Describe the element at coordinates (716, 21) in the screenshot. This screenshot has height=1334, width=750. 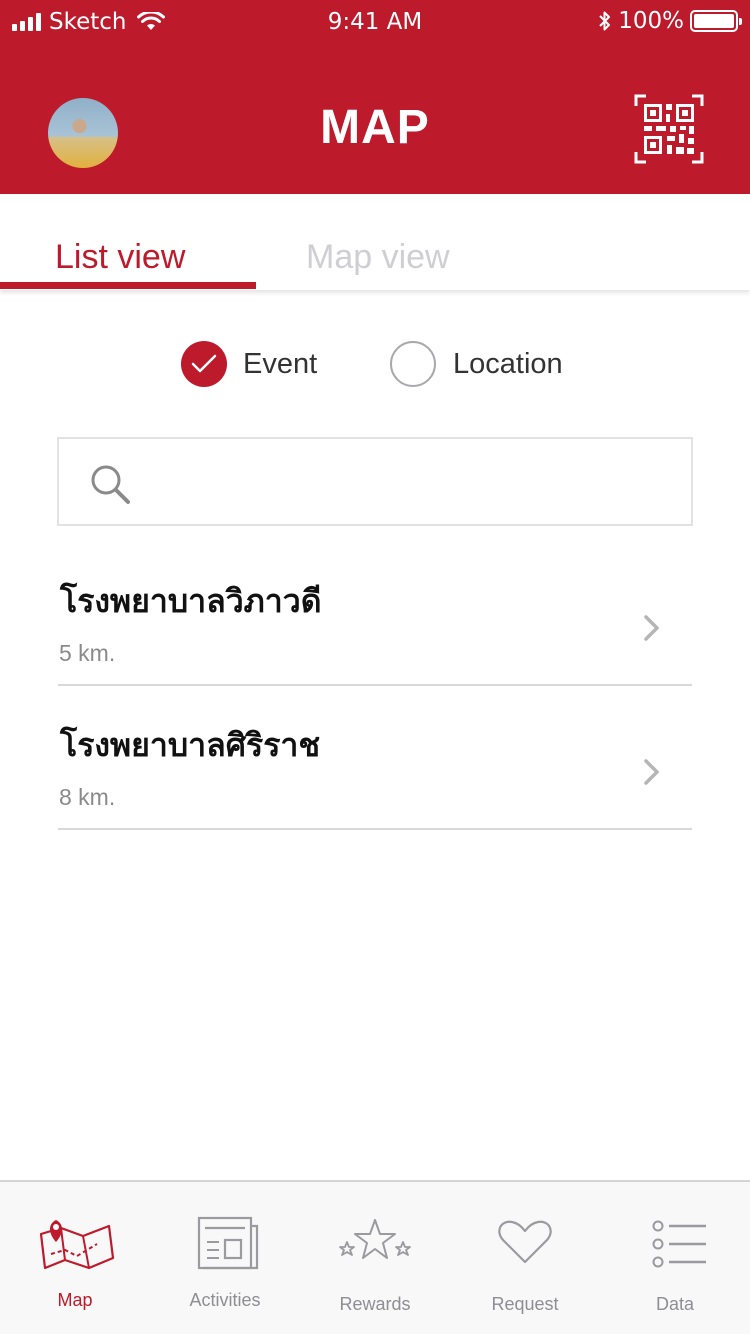
I see `battery-icon` at that location.